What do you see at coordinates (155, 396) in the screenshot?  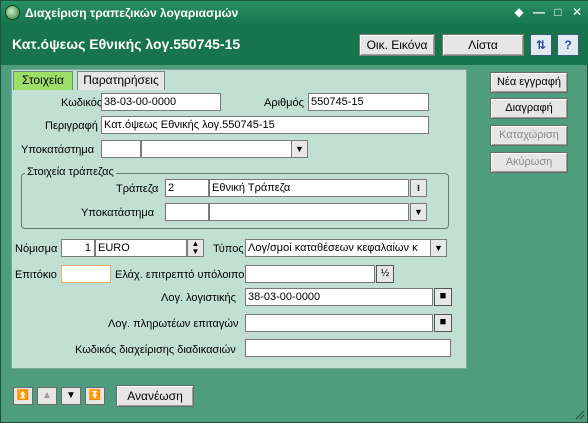 I see `refresh-button: Ανανέωση` at bounding box center [155, 396].